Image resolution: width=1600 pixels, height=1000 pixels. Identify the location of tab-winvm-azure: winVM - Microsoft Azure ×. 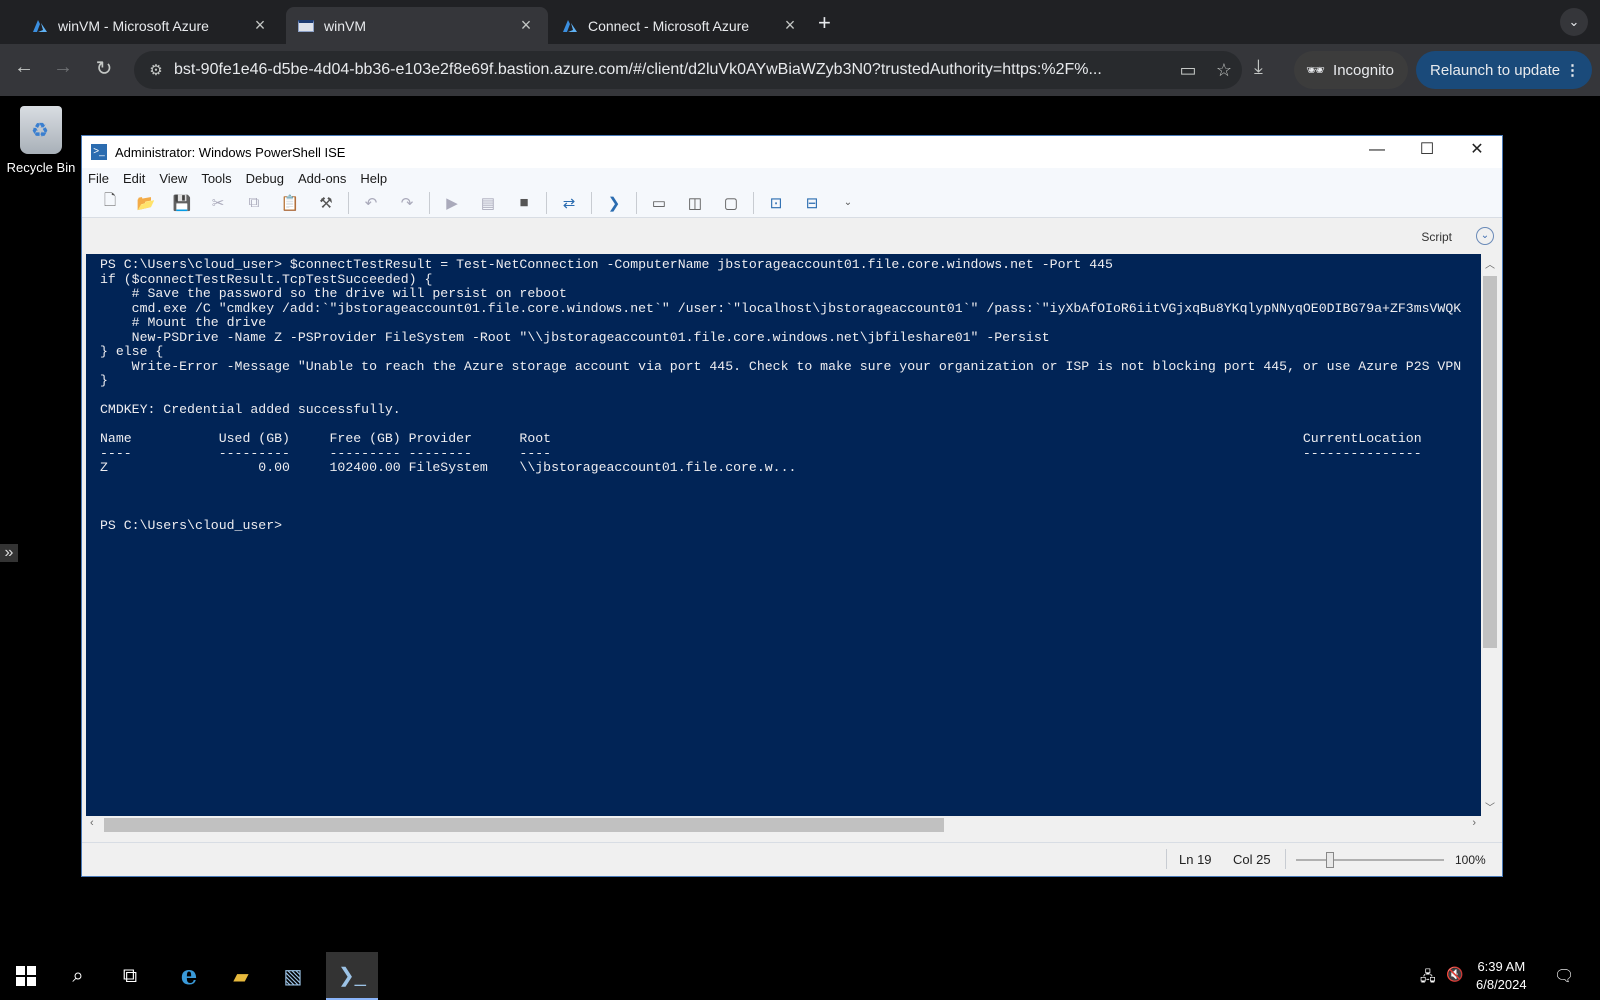
(151, 25).